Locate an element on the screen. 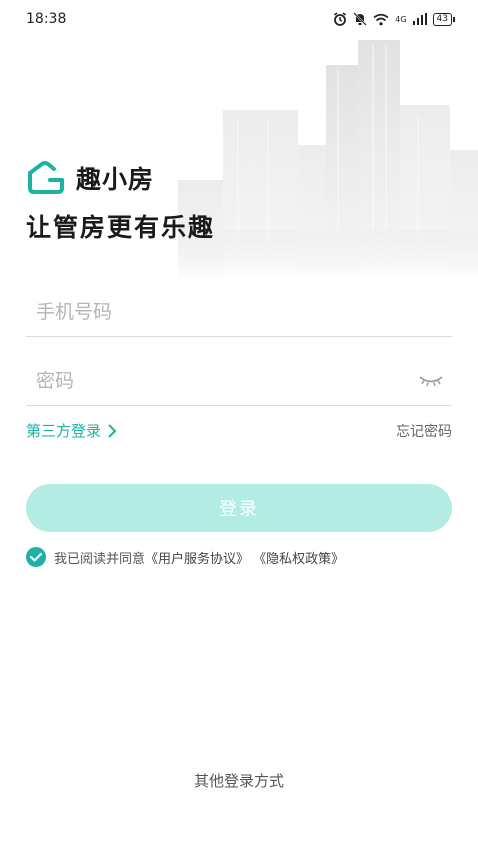  phone-field-container is located at coordinates (239, 312).